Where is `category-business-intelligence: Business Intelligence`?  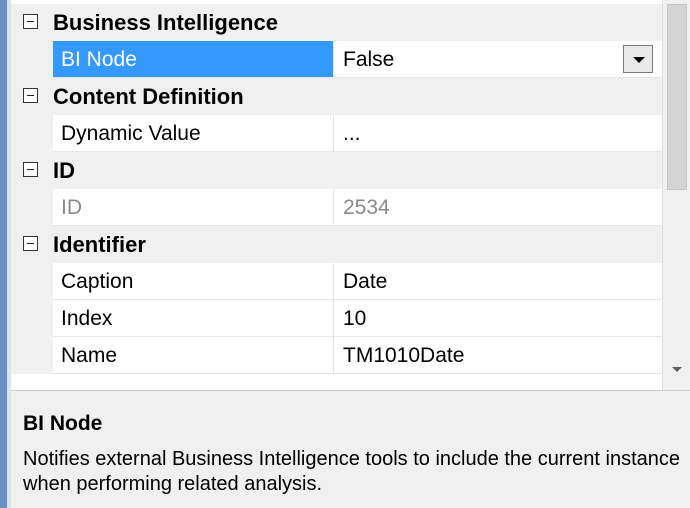 category-business-intelligence: Business Intelligence is located at coordinates (336, 22).